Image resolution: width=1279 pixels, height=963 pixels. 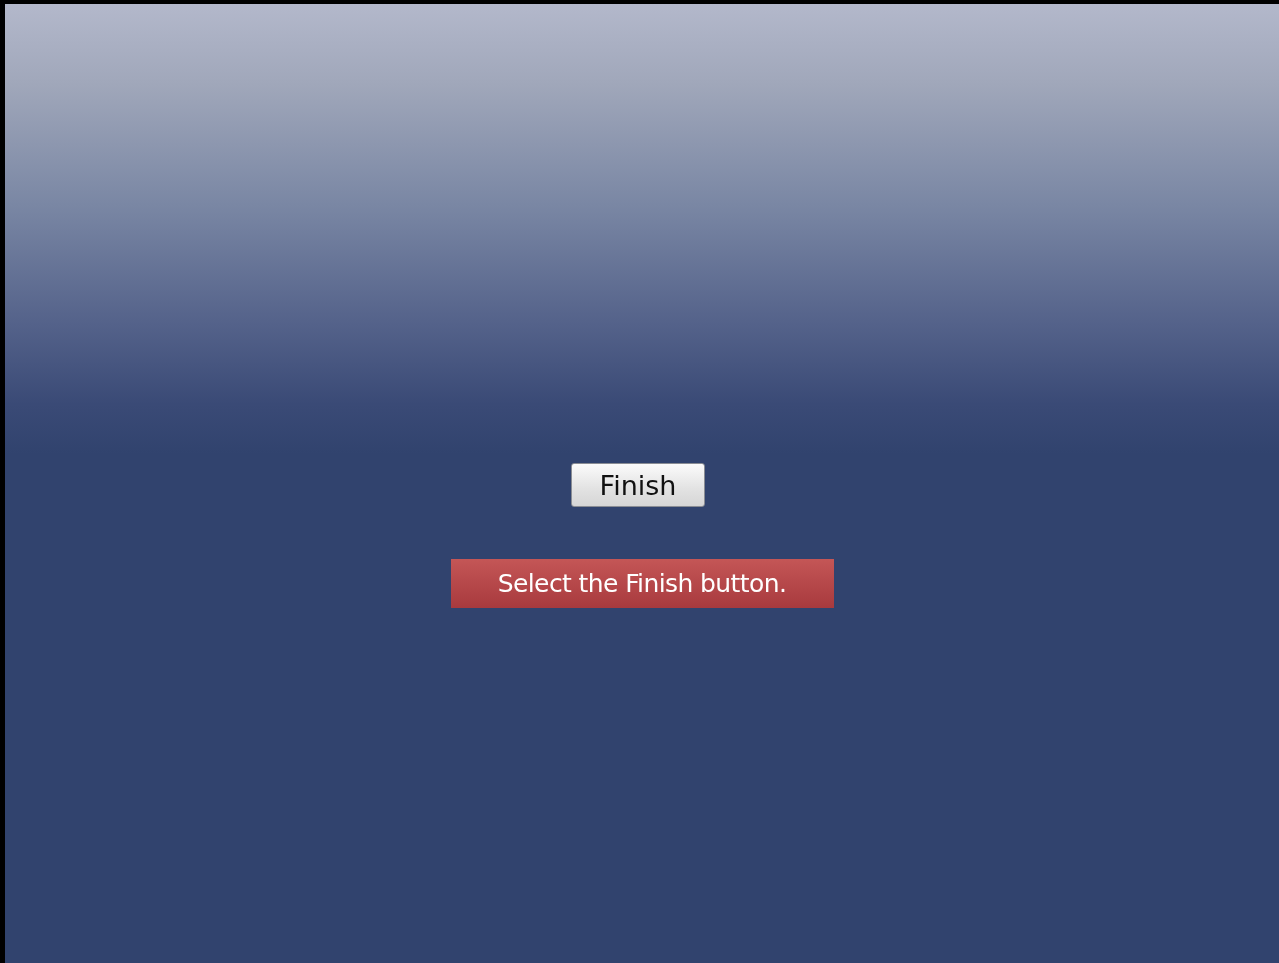 I want to click on finish-button: Finish, so click(x=638, y=485).